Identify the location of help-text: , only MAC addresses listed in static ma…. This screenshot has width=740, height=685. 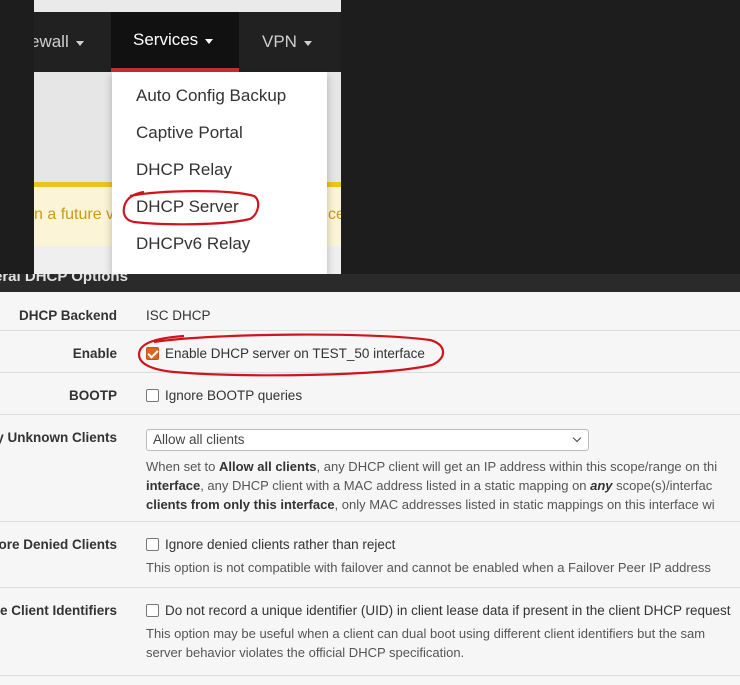
(524, 504).